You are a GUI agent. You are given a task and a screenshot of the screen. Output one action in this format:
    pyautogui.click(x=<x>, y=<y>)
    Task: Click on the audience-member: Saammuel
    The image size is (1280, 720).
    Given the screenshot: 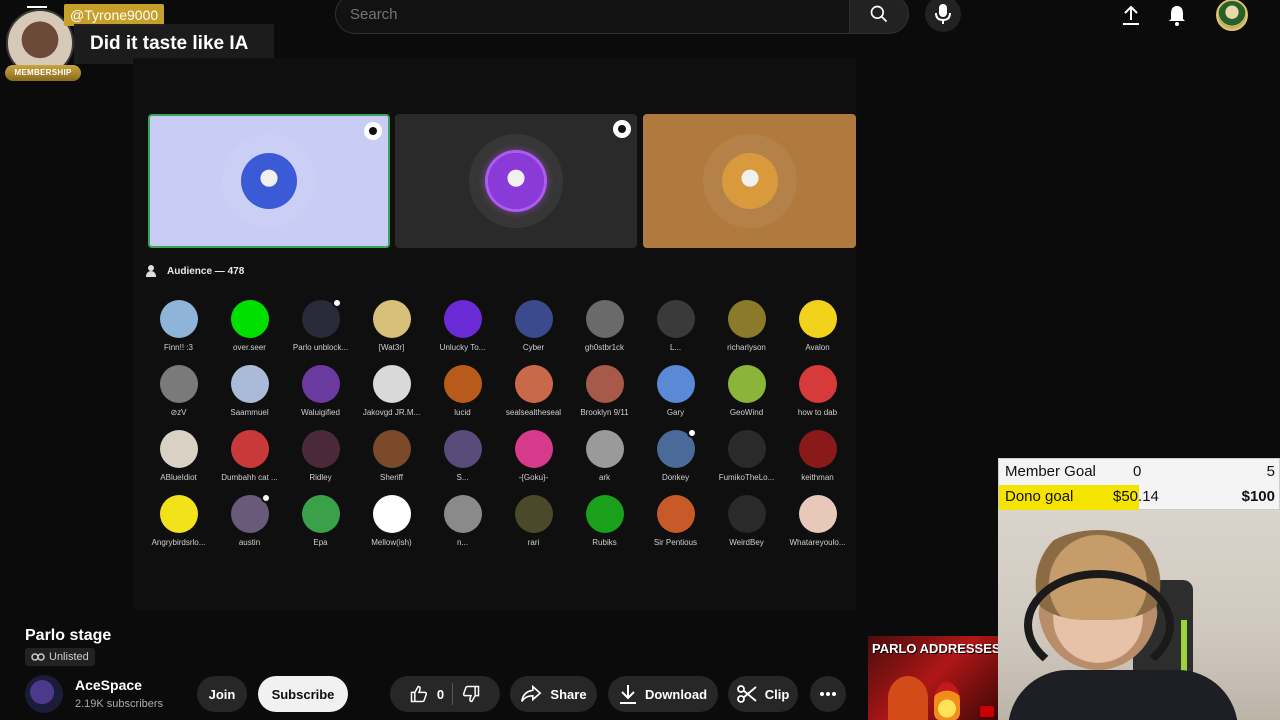 What is the action you would take?
    pyautogui.click(x=249, y=397)
    